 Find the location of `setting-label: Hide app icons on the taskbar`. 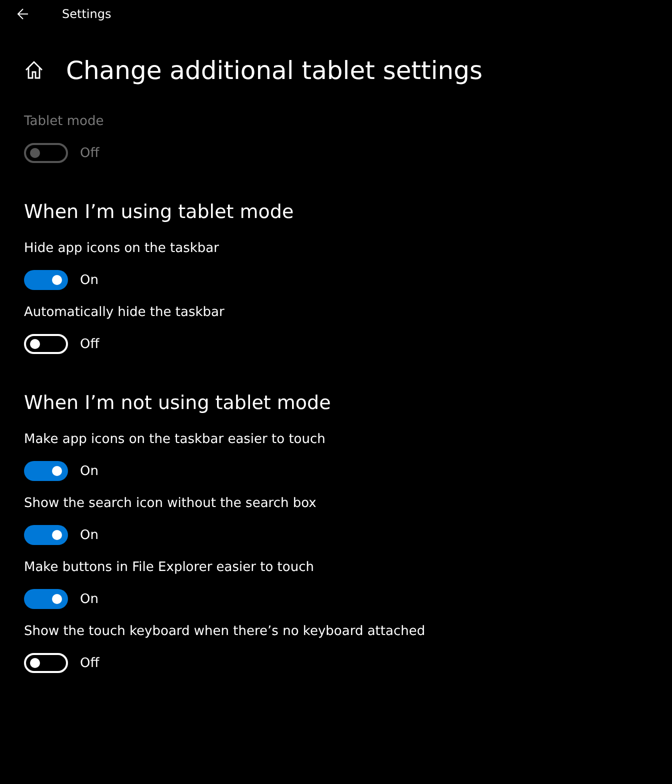

setting-label: Hide app icons on the taskbar is located at coordinates (122, 249).